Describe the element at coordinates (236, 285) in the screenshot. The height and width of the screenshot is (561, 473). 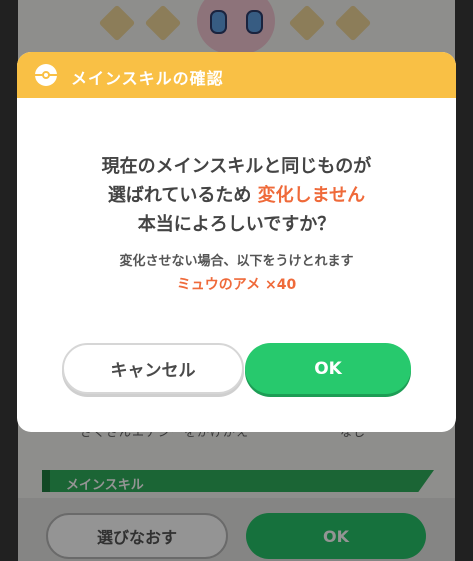
I see `reward-amount: ミュウのアメ ×40` at that location.